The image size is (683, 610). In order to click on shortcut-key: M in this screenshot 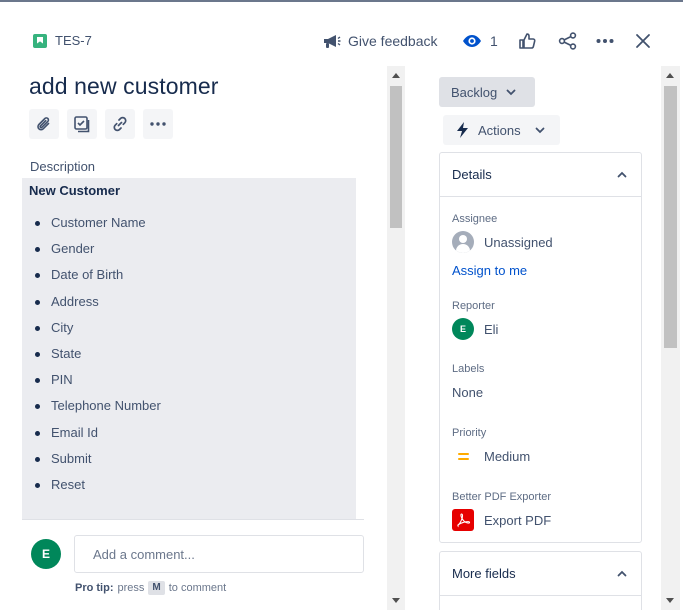, I will do `click(156, 588)`.